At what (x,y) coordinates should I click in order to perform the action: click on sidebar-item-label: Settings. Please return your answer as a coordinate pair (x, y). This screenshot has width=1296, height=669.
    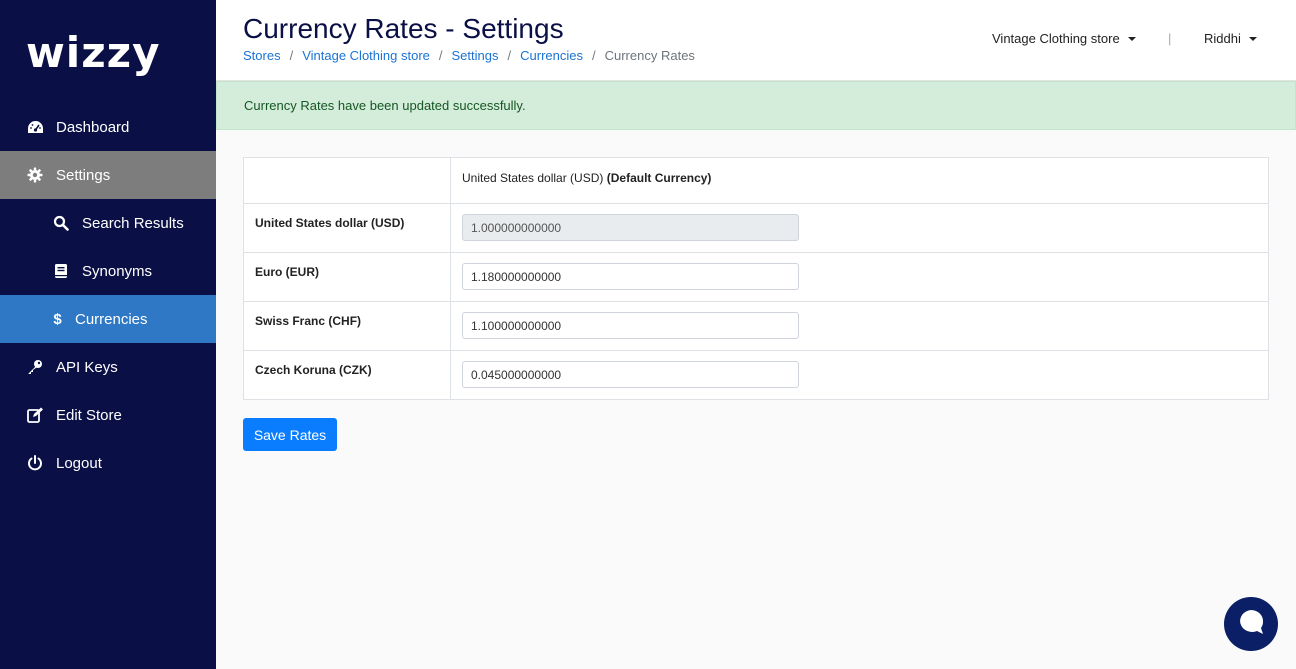
    Looking at the image, I should click on (83, 175).